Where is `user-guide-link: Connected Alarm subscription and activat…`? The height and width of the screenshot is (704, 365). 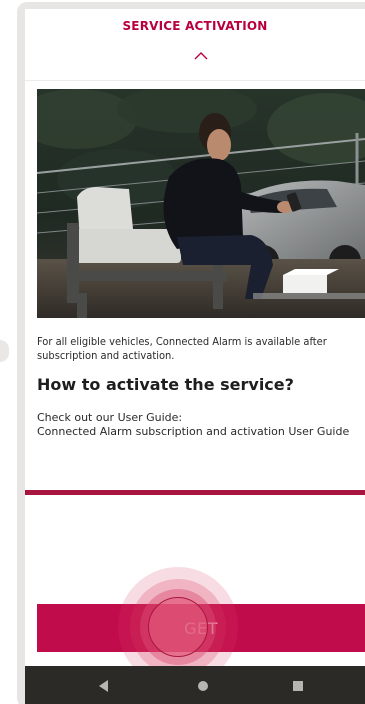 user-guide-link: Connected Alarm subscription and activat… is located at coordinates (193, 432).